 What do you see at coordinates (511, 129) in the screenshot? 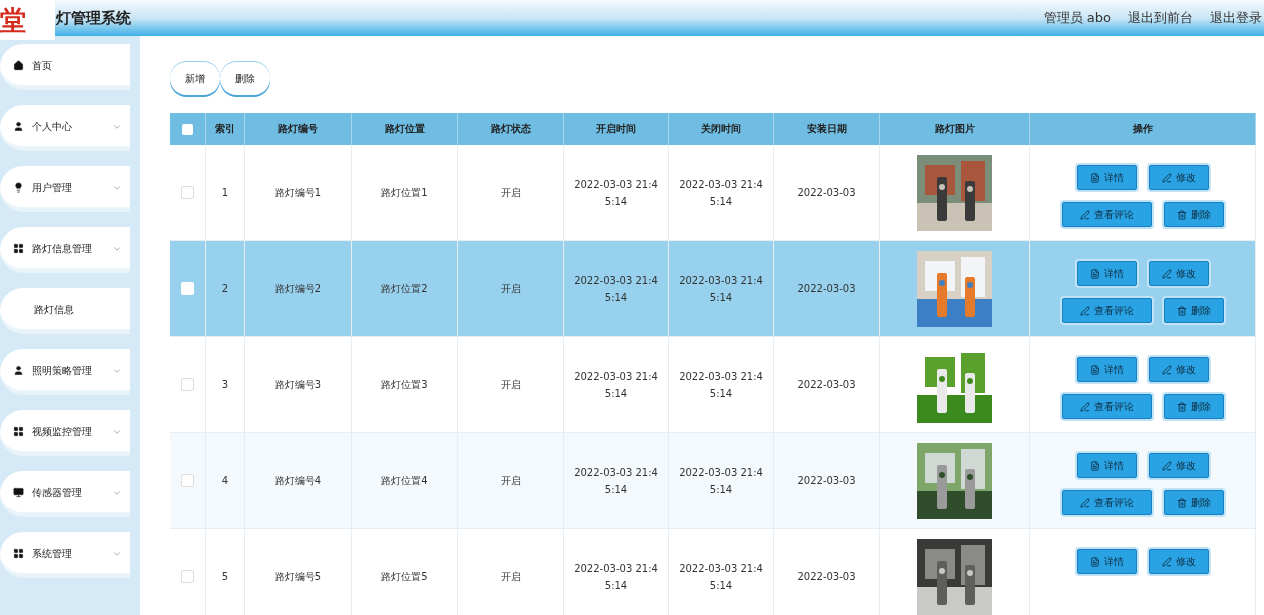
I see `column-header: 路灯状态` at bounding box center [511, 129].